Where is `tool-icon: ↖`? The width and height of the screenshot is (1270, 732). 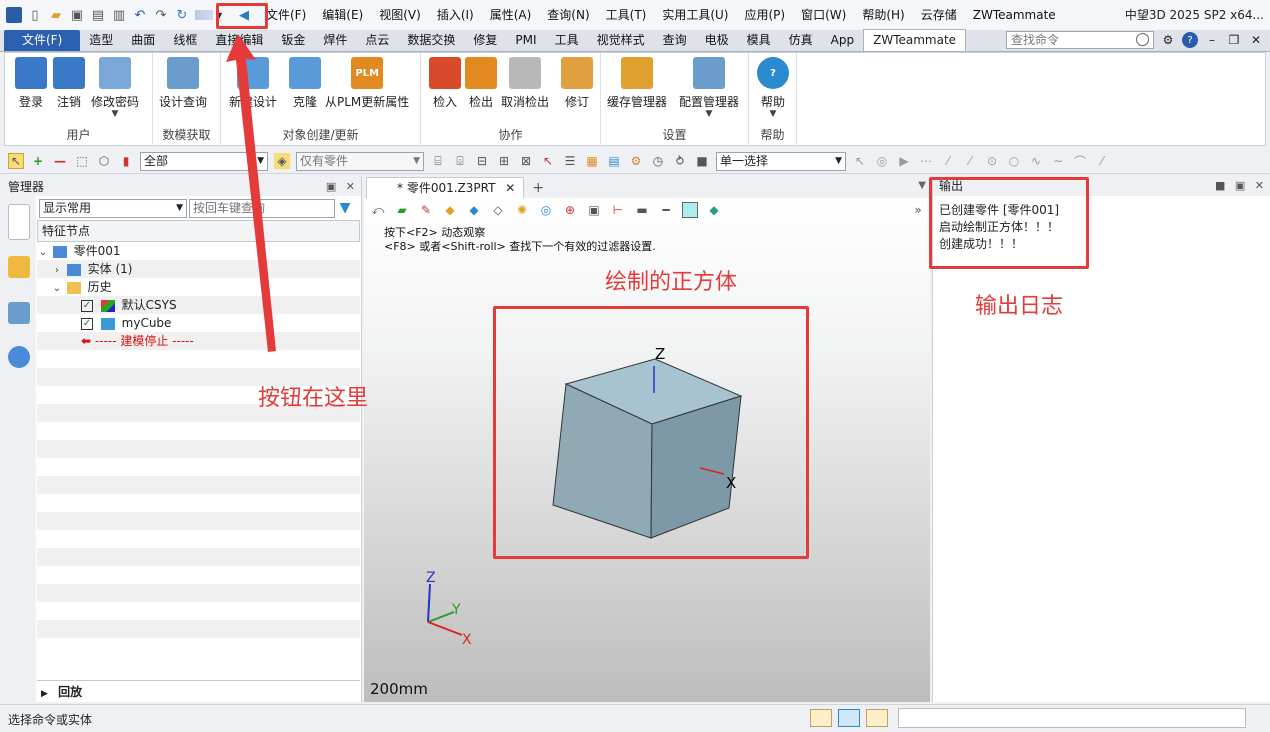 tool-icon: ↖ is located at coordinates (548, 161).